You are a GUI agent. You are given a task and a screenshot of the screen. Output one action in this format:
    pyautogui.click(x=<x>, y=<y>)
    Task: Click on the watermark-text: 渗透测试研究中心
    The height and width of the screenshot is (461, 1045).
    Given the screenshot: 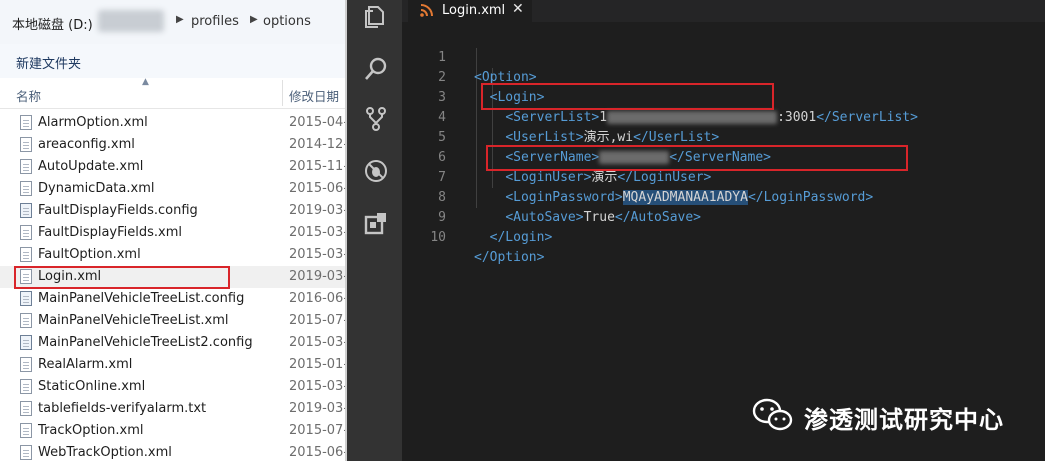 What is the action you would take?
    pyautogui.click(x=904, y=420)
    